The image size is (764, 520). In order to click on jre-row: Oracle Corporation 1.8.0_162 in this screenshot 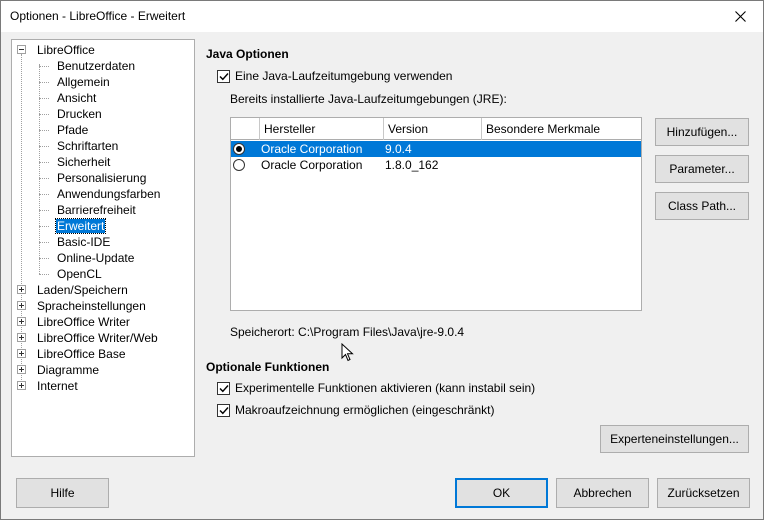, I will do `click(436, 165)`.